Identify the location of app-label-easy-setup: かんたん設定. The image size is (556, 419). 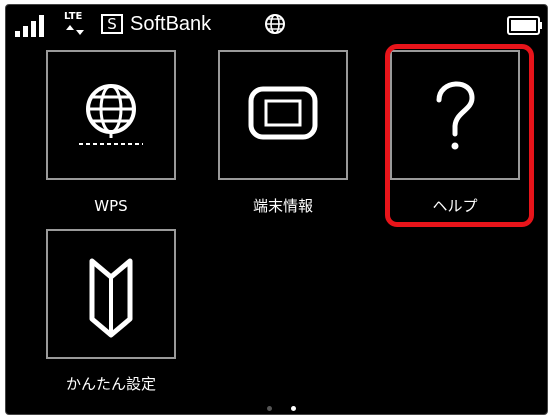
(110, 384).